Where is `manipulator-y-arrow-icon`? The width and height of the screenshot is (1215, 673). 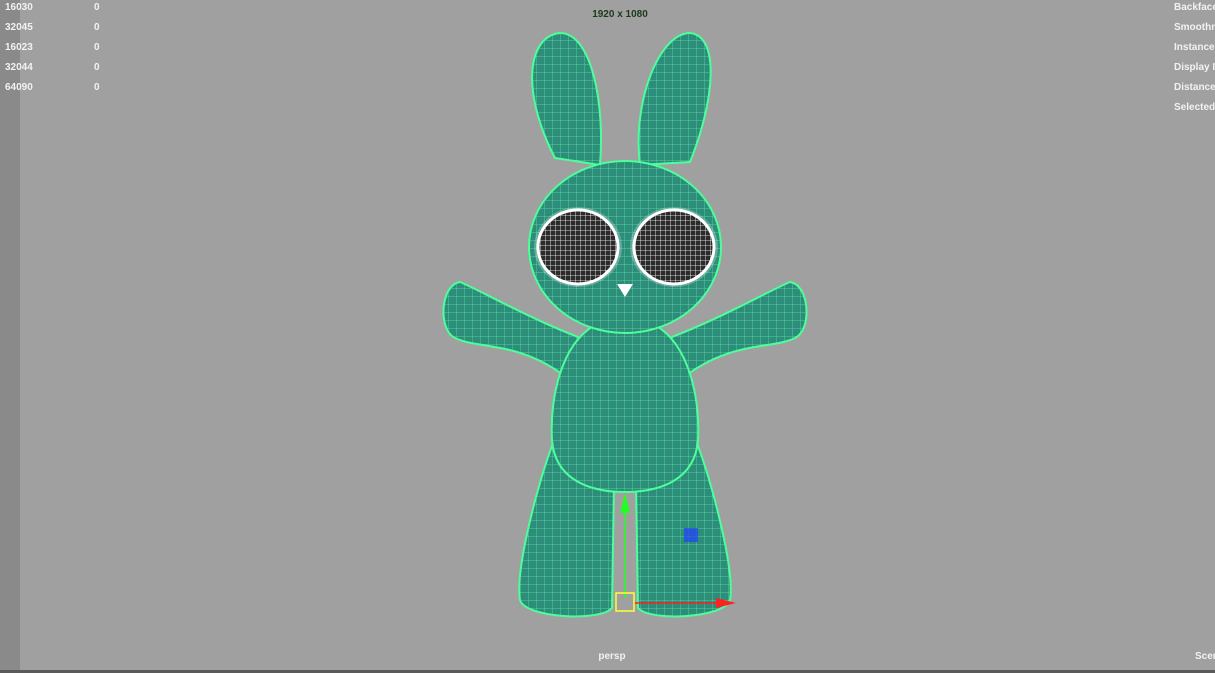 manipulator-y-arrow-icon is located at coordinates (625, 503).